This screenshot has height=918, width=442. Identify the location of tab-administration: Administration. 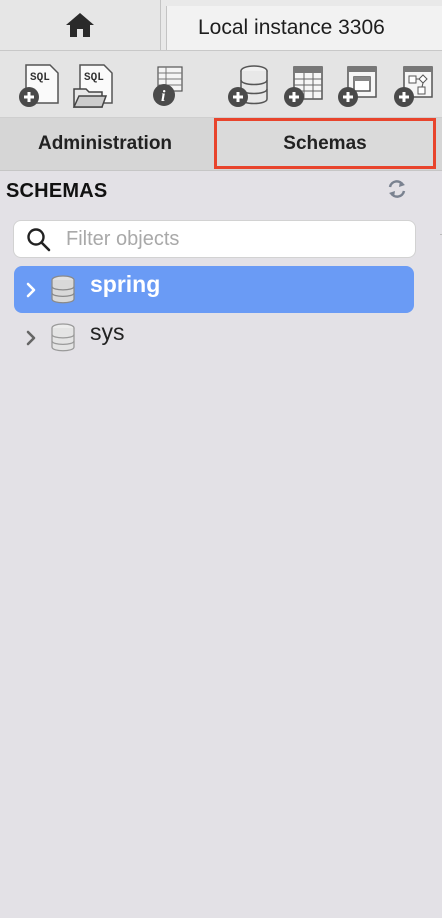
(105, 144).